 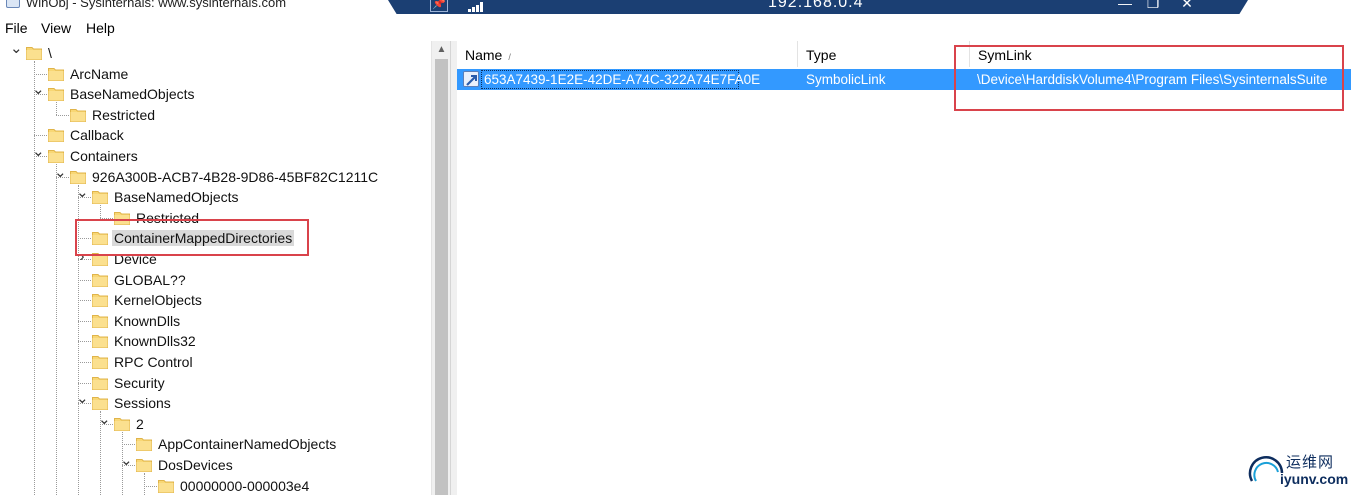 I want to click on sort-indicator-icon: /, so click(x=509, y=57).